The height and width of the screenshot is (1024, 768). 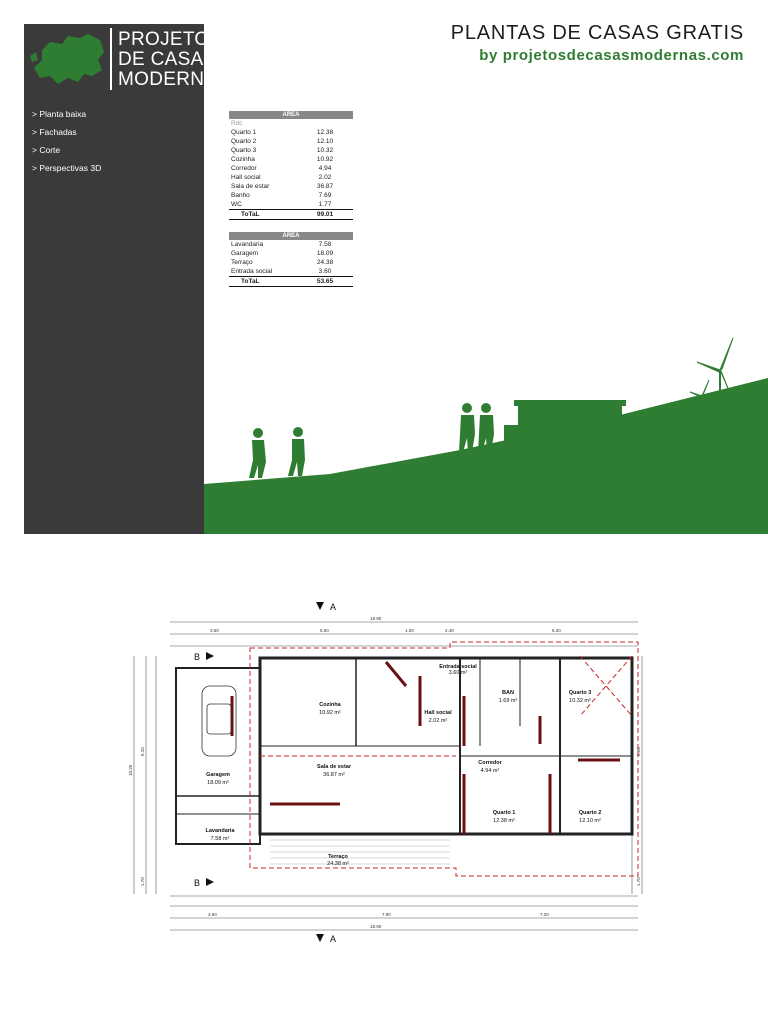 What do you see at coordinates (281, 244) in the screenshot?
I see `table-row: Lavandaria 7.58` at bounding box center [281, 244].